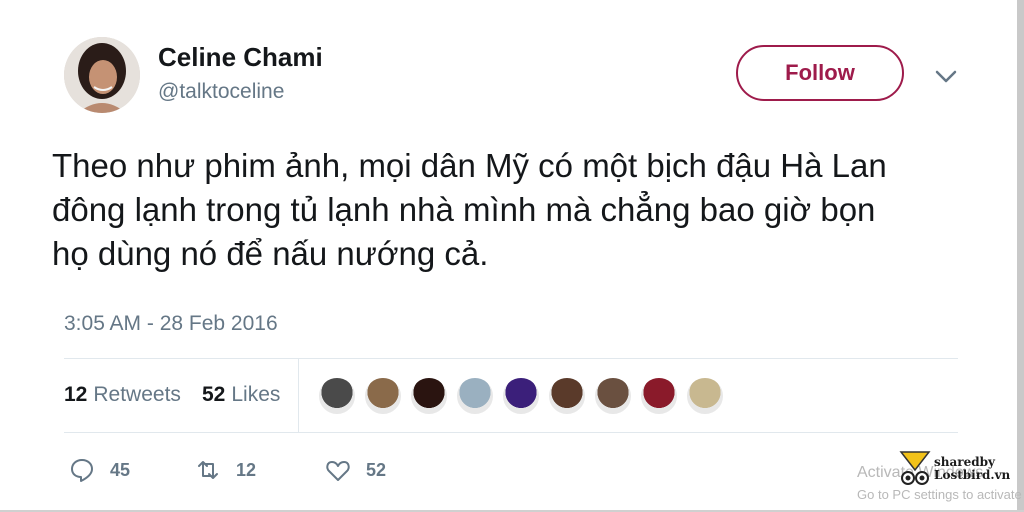  Describe the element at coordinates (240, 57) in the screenshot. I see `display-name: Celine Chami` at that location.